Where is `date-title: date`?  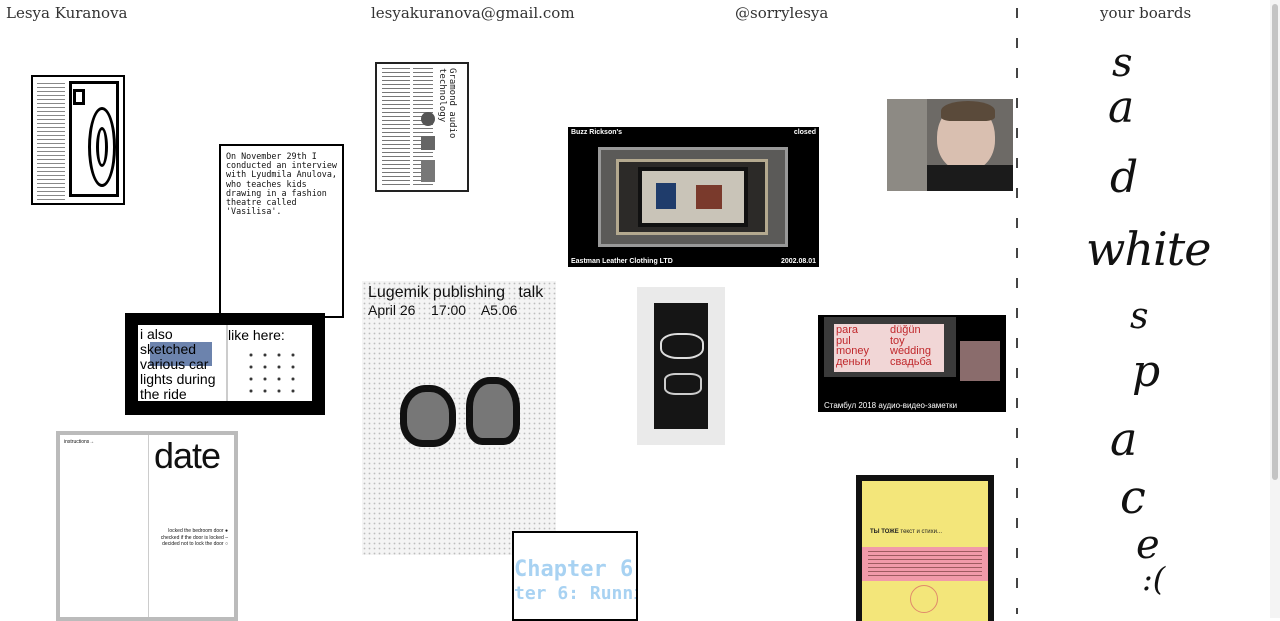 date-title: date is located at coordinates (187, 455).